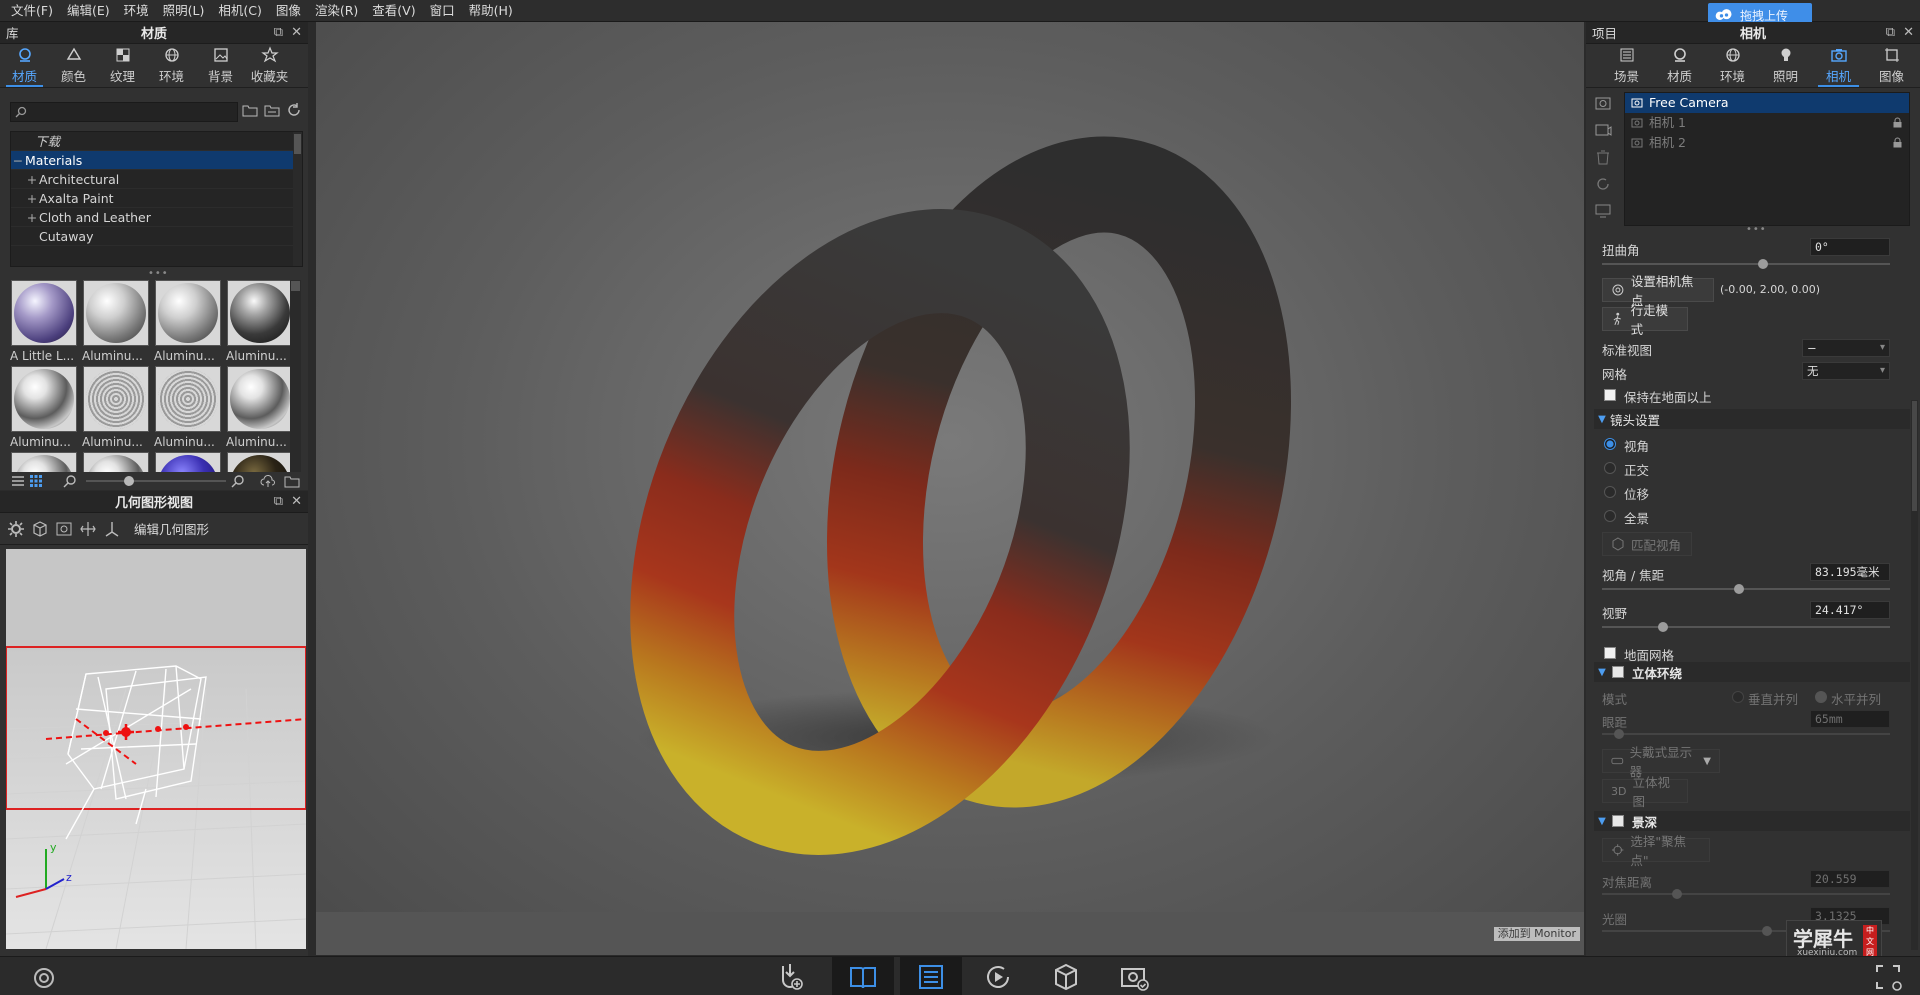  What do you see at coordinates (931, 976) in the screenshot?
I see `project-toggle-button` at bounding box center [931, 976].